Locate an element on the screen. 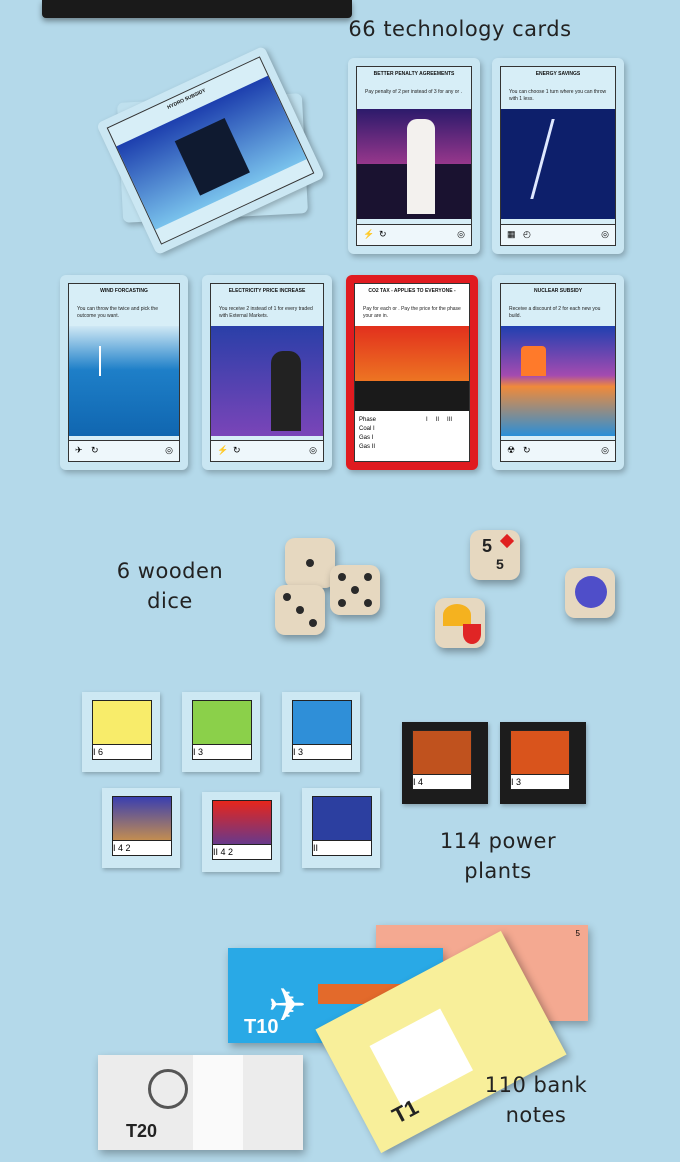  power-plant-tile: I 4 2 is located at coordinates (141, 828).